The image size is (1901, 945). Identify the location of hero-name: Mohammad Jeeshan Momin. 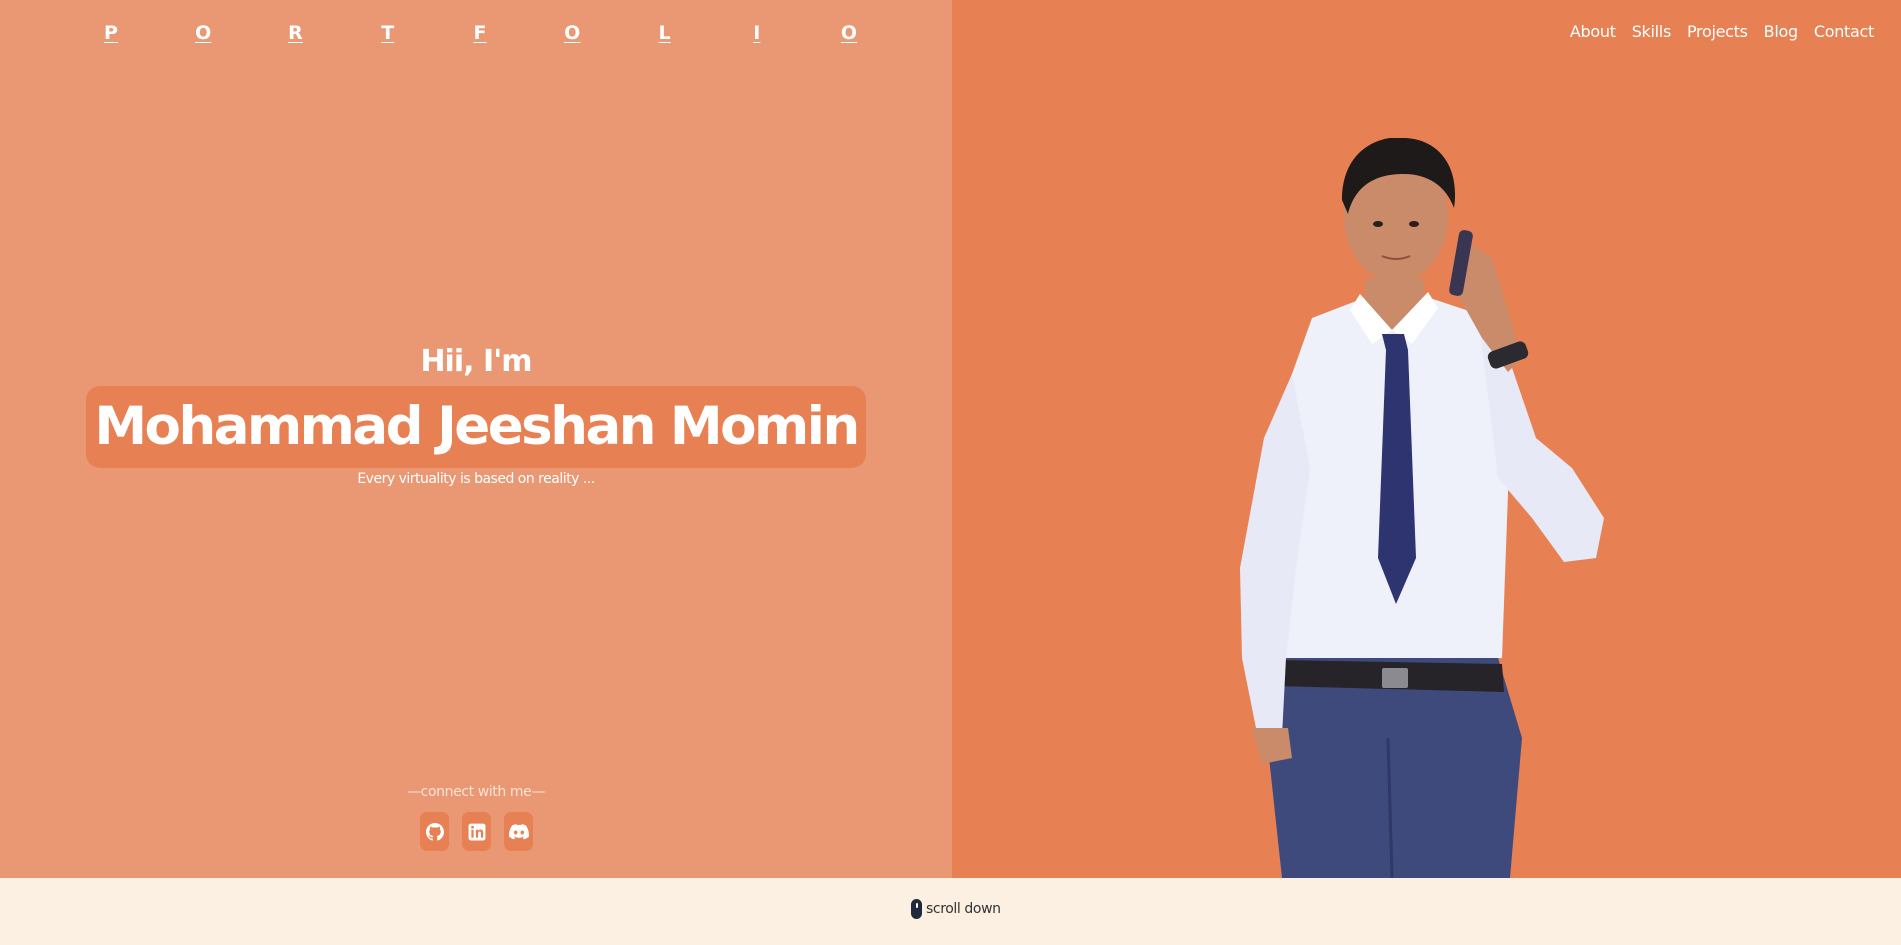
(477, 426).